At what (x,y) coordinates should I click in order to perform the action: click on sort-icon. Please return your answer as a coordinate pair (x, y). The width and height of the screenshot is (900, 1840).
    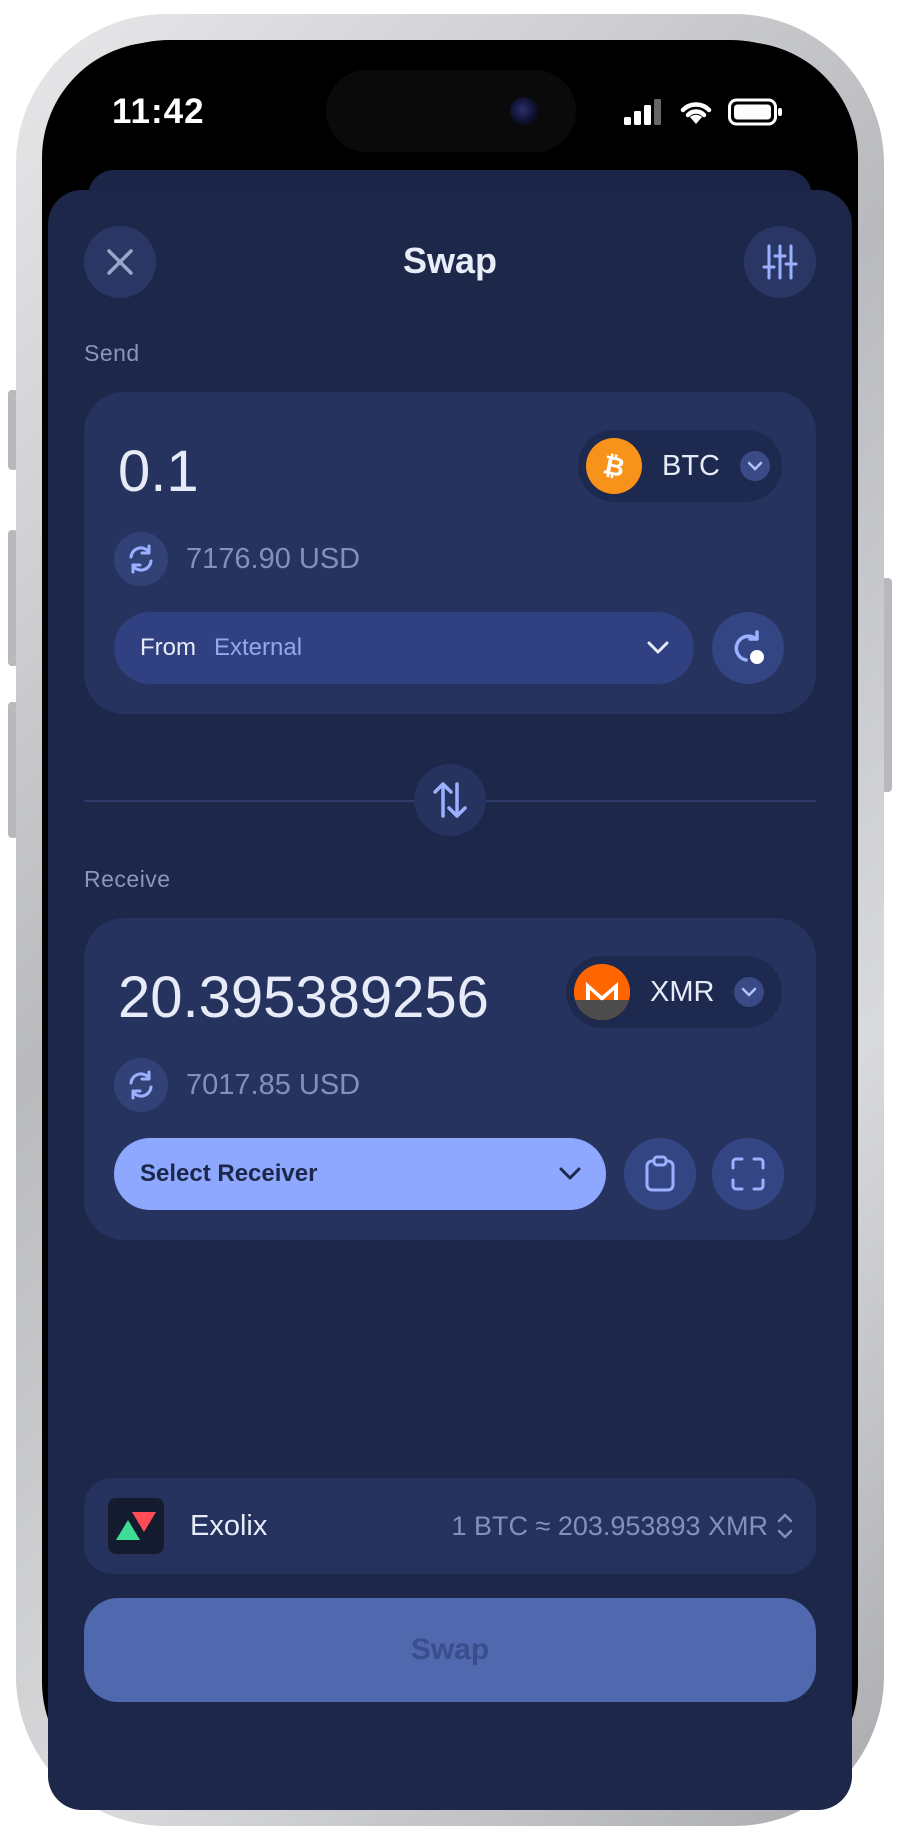
    Looking at the image, I should click on (785, 1526).